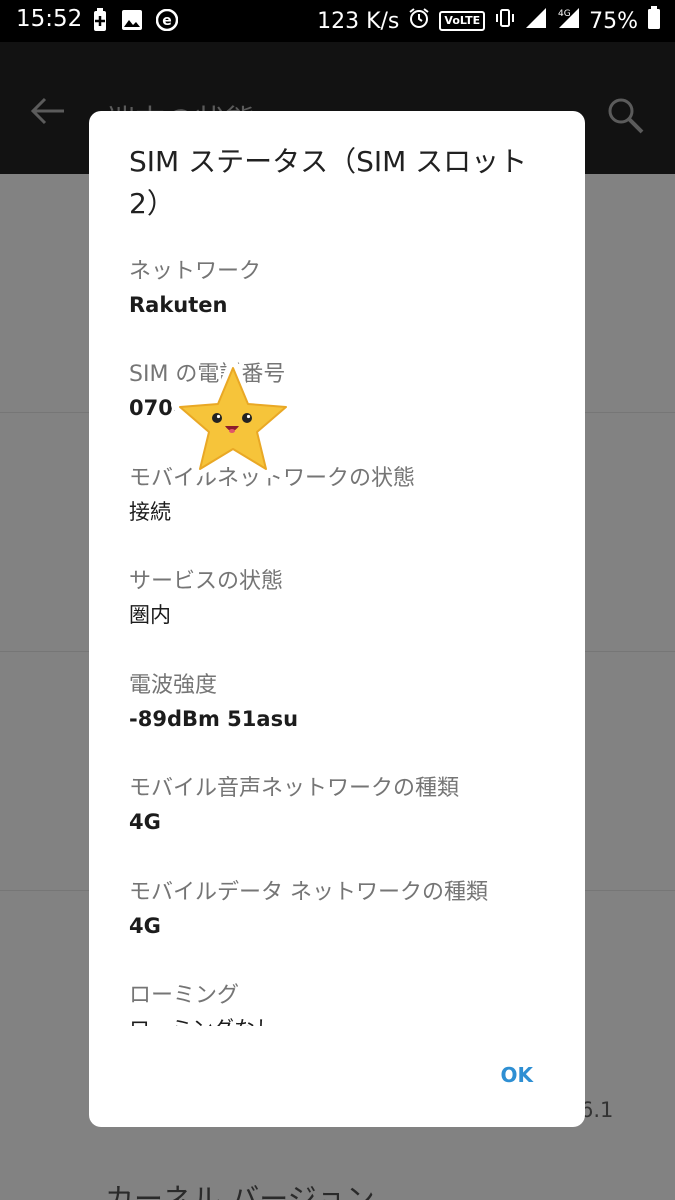  I want to click on clock: 15:52, so click(49, 19).